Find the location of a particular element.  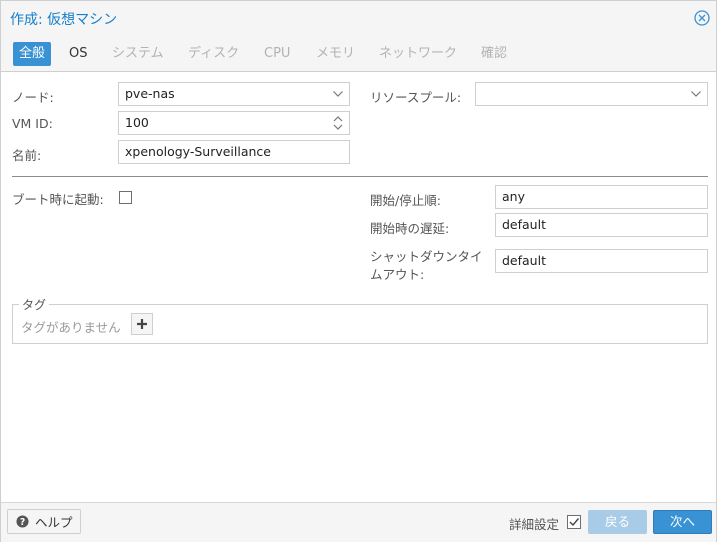

tab-confirm: 確認 is located at coordinates (494, 53).